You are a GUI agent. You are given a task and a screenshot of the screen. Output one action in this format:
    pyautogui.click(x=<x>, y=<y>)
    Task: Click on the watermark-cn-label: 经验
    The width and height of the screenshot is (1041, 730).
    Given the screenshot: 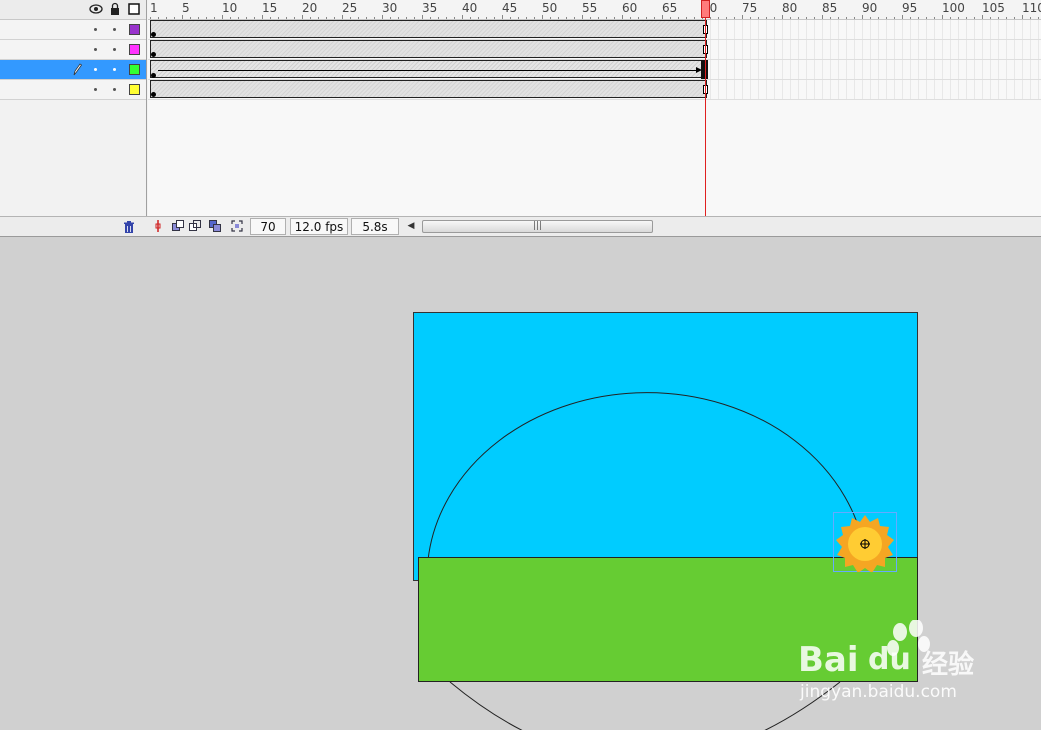 What is the action you would take?
    pyautogui.click(x=948, y=665)
    